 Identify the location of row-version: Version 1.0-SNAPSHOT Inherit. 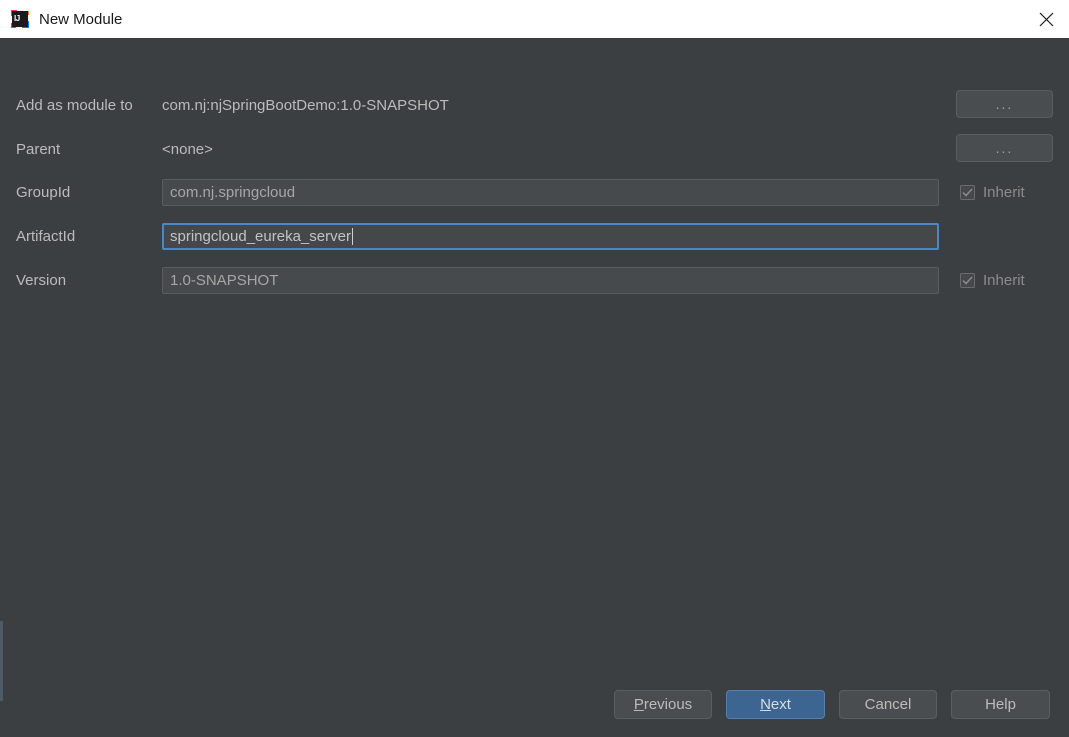
(534, 280).